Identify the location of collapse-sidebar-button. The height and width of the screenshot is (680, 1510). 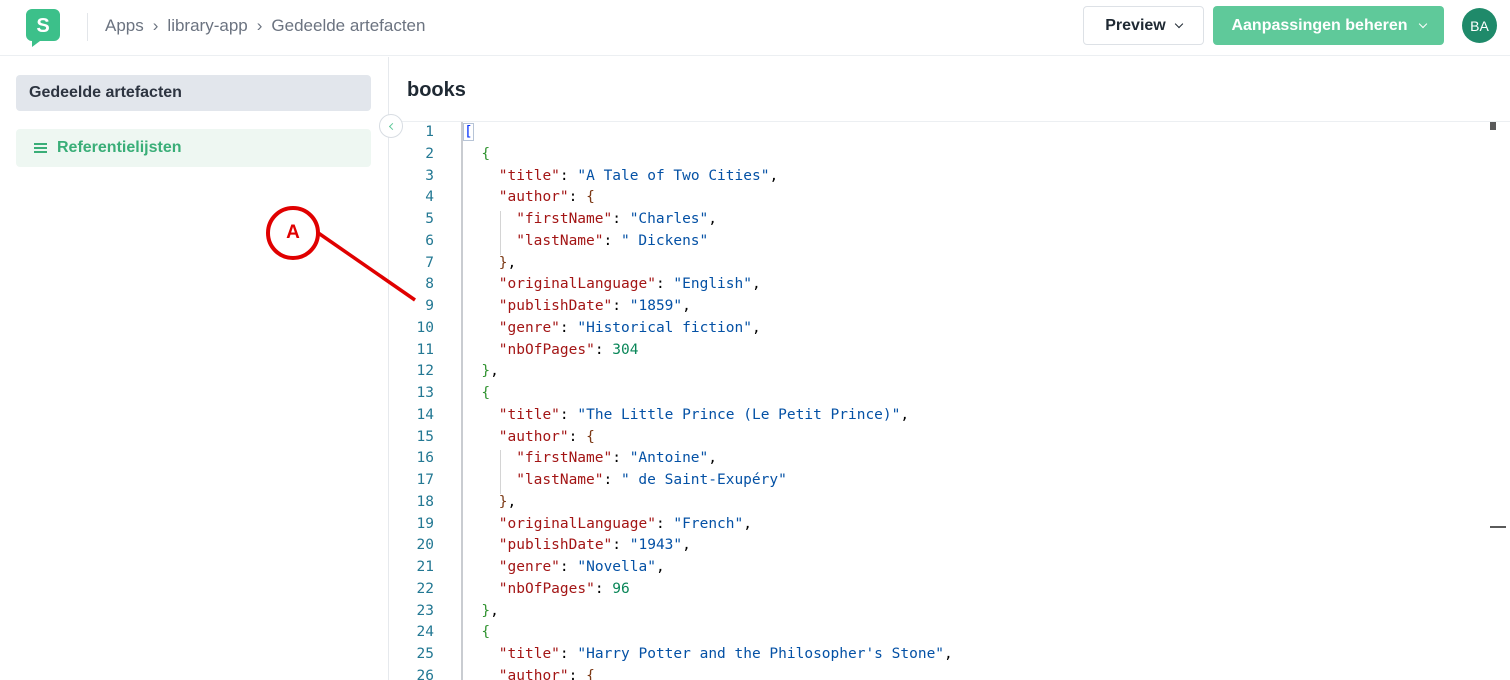
(391, 126).